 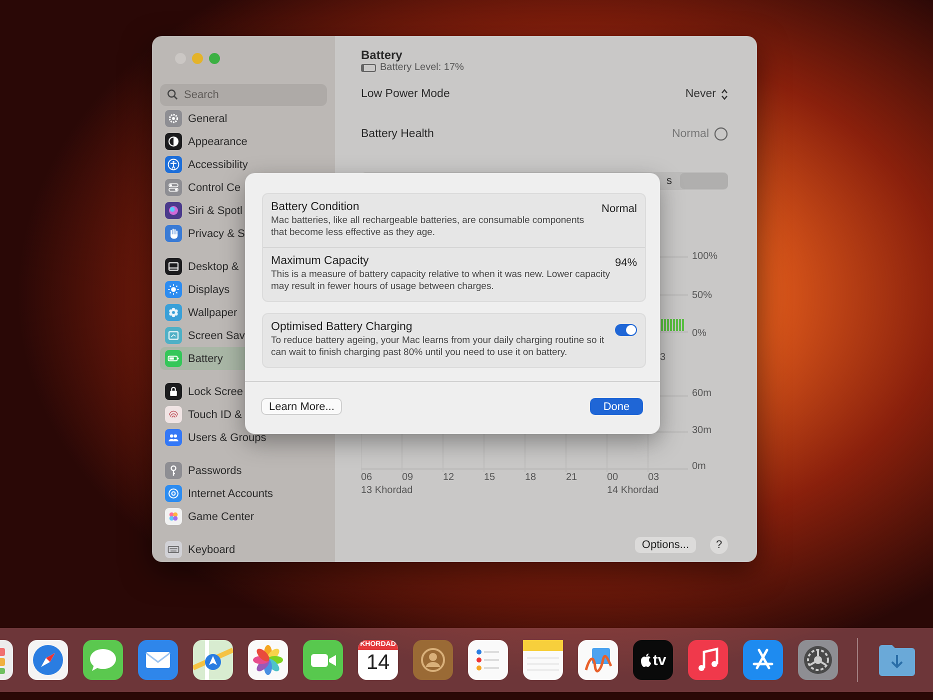 What do you see at coordinates (708, 660) in the screenshot?
I see `music-note-icon` at bounding box center [708, 660].